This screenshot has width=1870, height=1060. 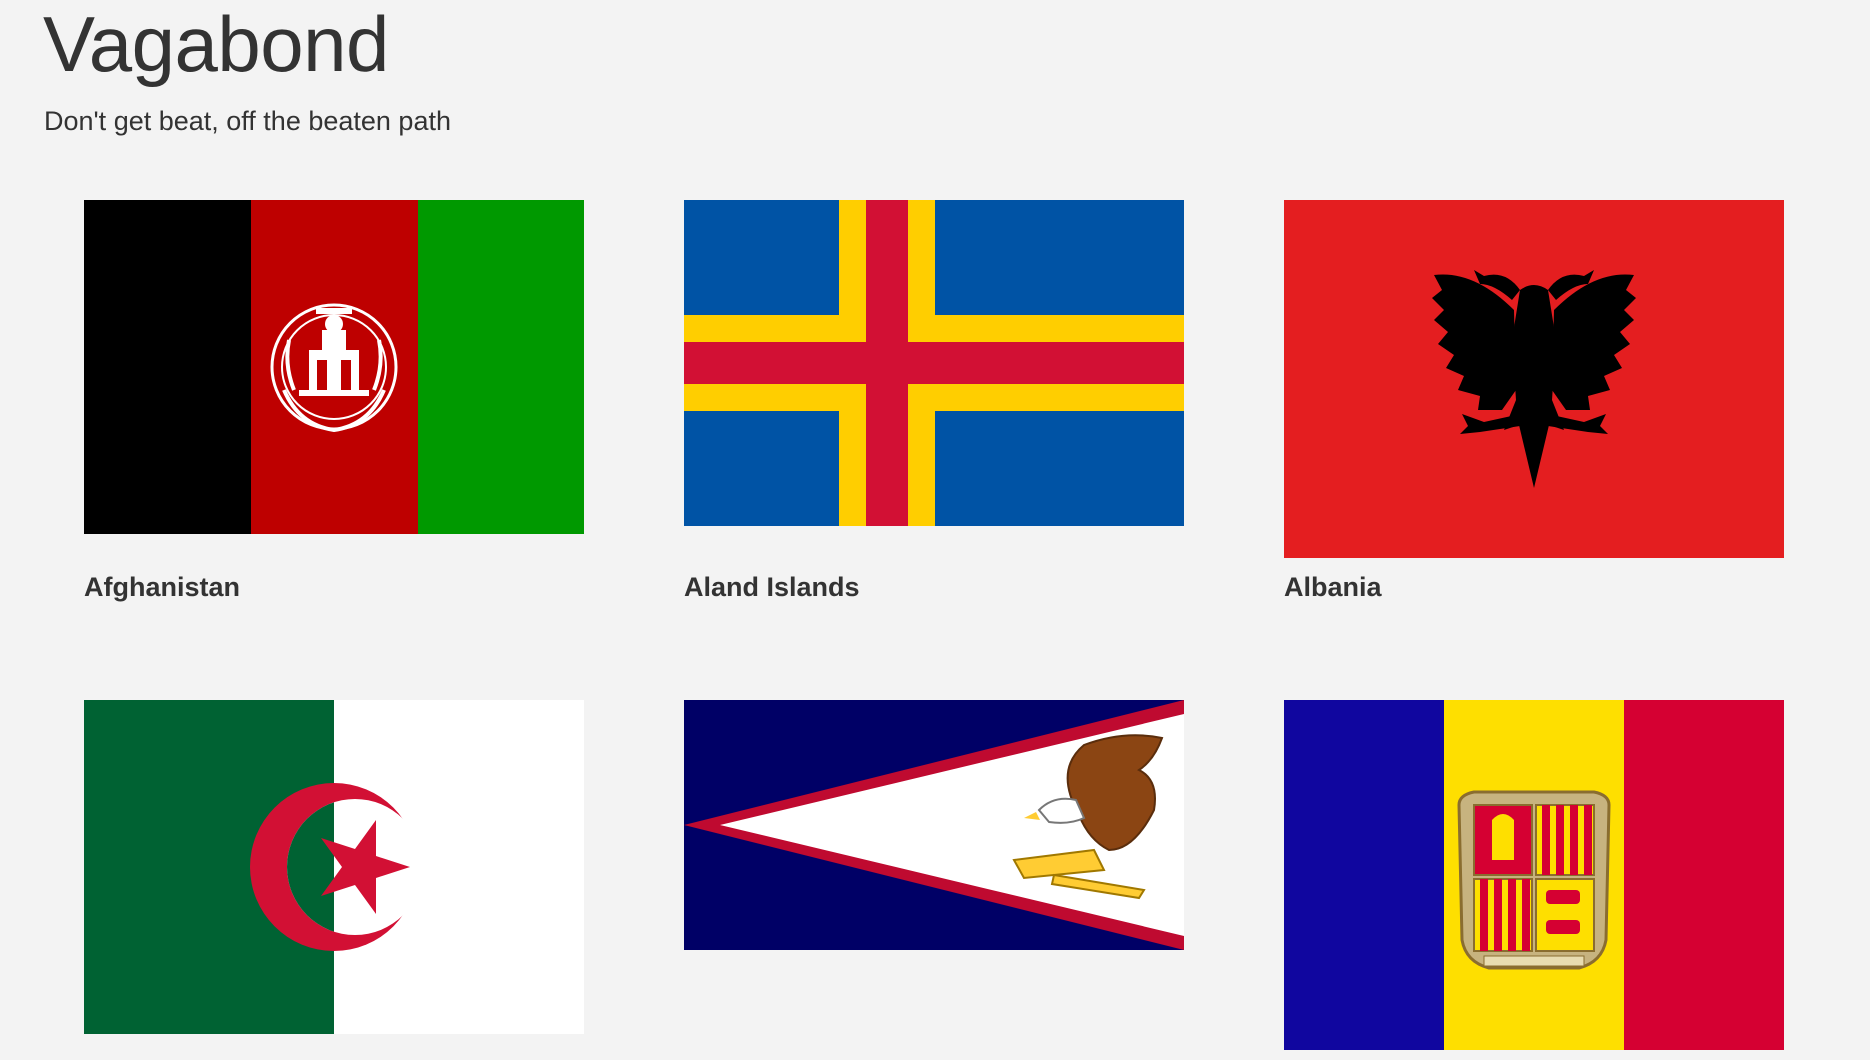 What do you see at coordinates (772, 587) in the screenshot?
I see `country-name: Aland Islands` at bounding box center [772, 587].